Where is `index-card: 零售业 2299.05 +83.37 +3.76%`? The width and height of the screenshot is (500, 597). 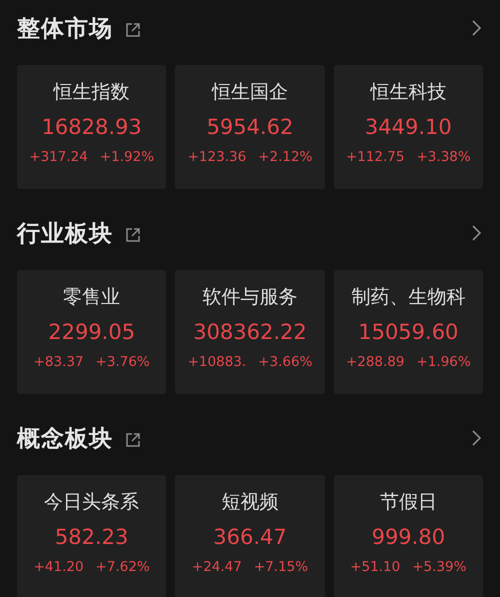 index-card: 零售业 2299.05 +83.37 +3.76% is located at coordinates (91, 332).